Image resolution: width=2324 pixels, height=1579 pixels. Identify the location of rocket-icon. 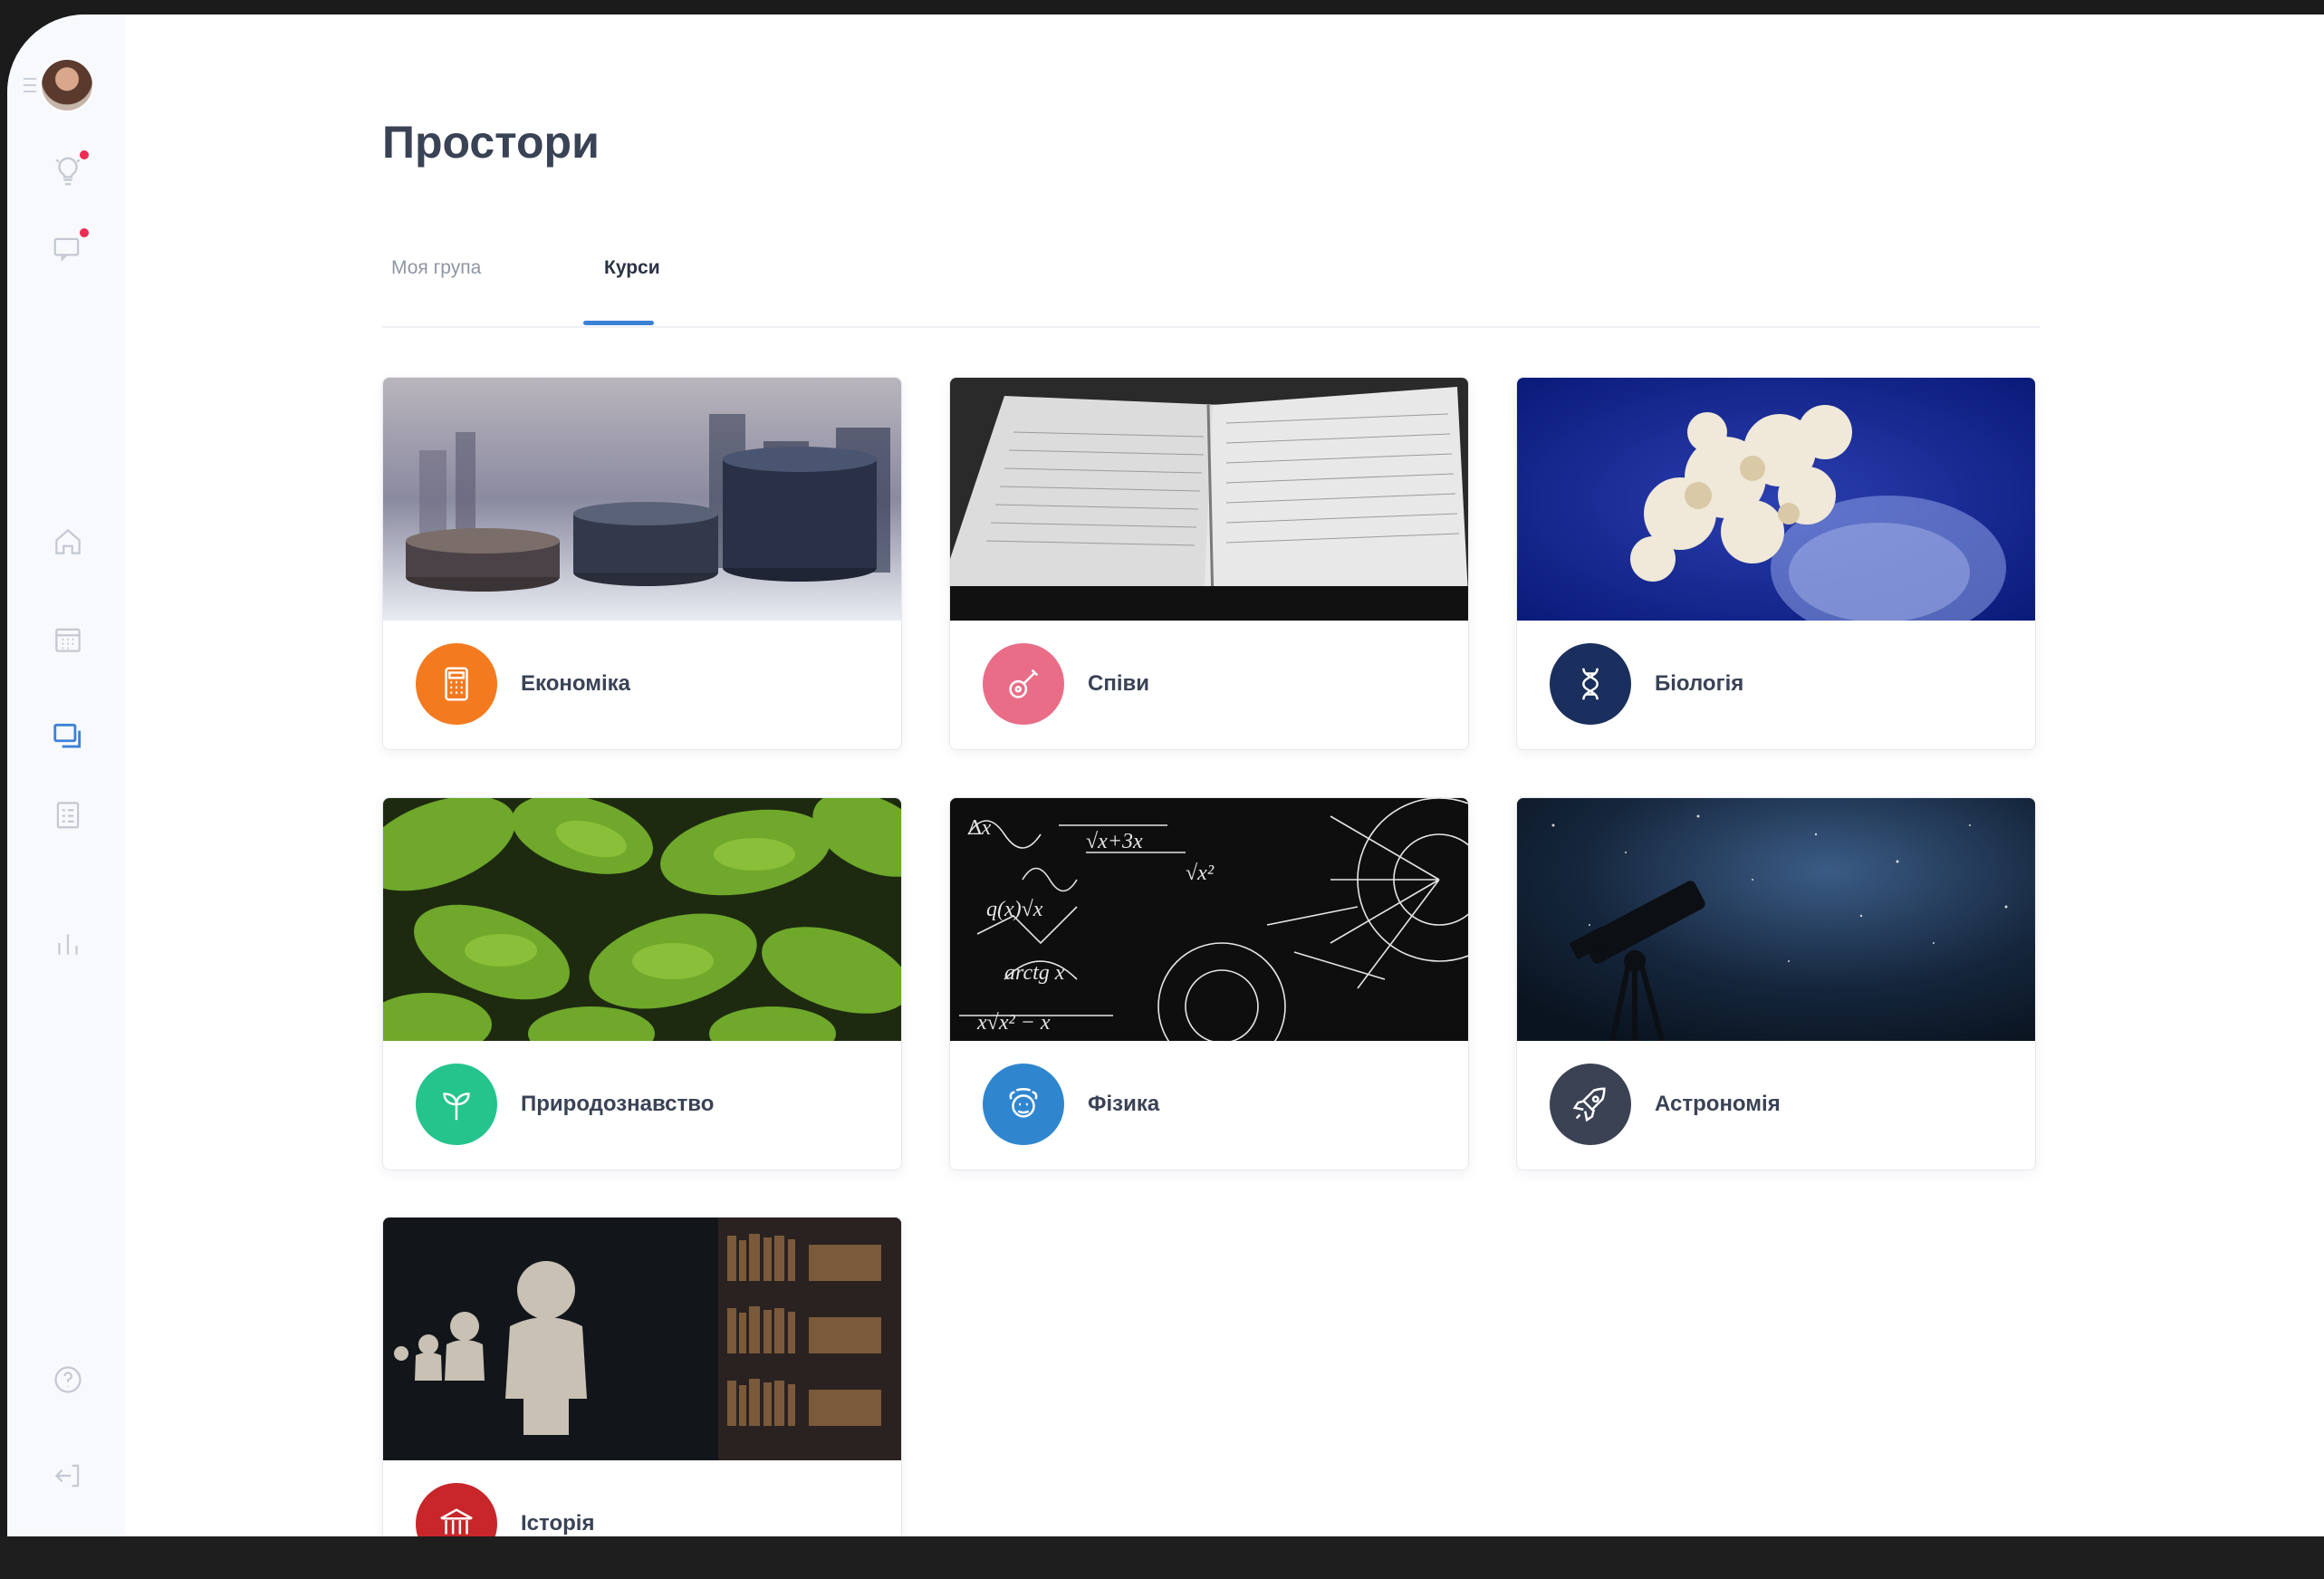
(1590, 1104).